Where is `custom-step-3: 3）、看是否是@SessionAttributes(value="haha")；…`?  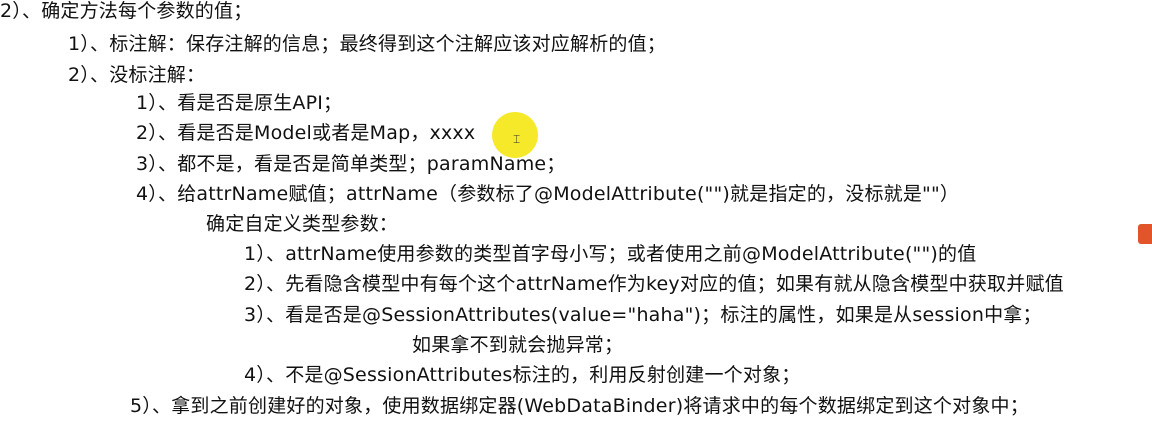 custom-step-3: 3）、看是否是@SessionAttributes(value="haha")；… is located at coordinates (643, 315).